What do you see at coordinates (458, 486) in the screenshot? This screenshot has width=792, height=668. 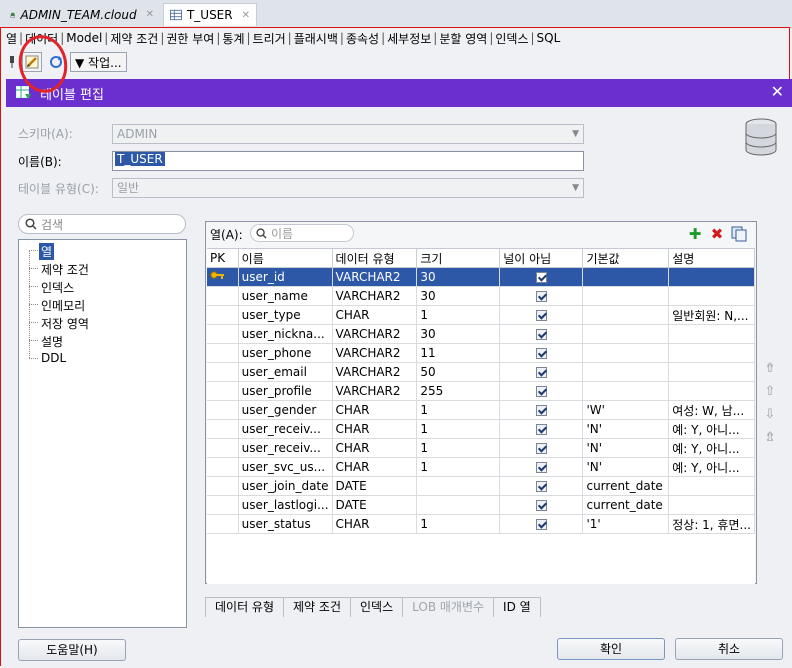 I see `size-cell` at bounding box center [458, 486].